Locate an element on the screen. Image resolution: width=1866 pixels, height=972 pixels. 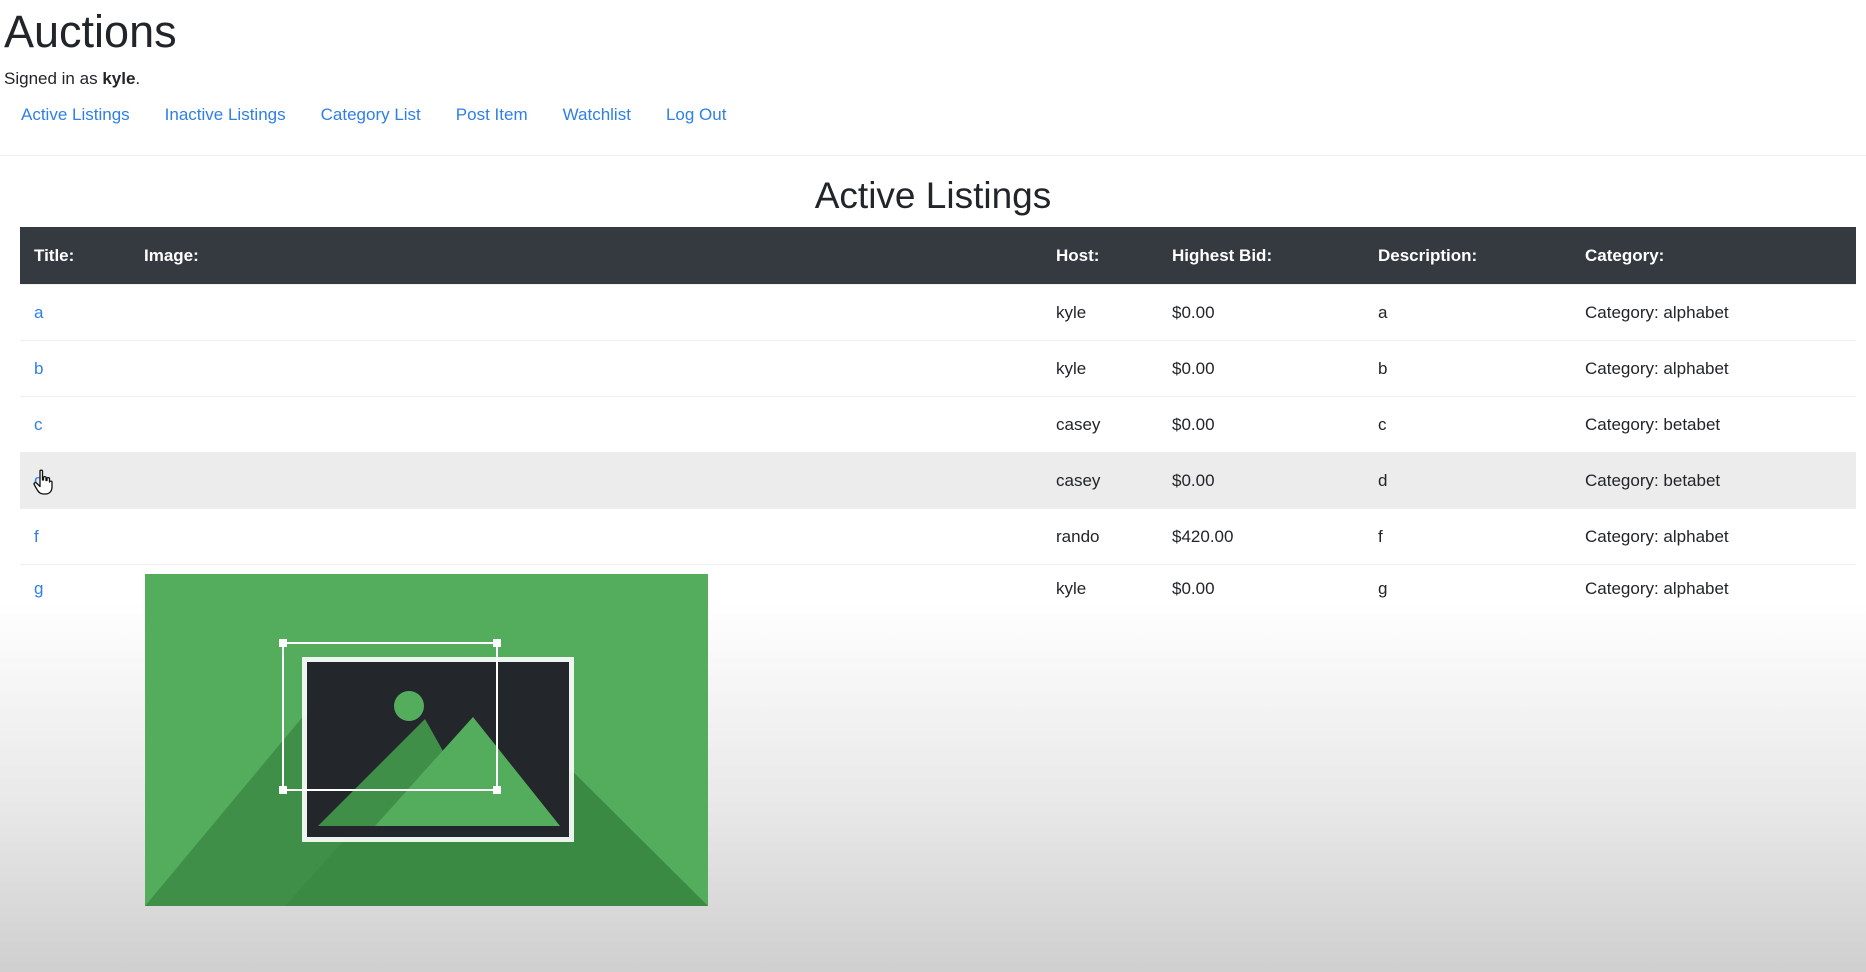
cell-description: f is located at coordinates (1467, 536).